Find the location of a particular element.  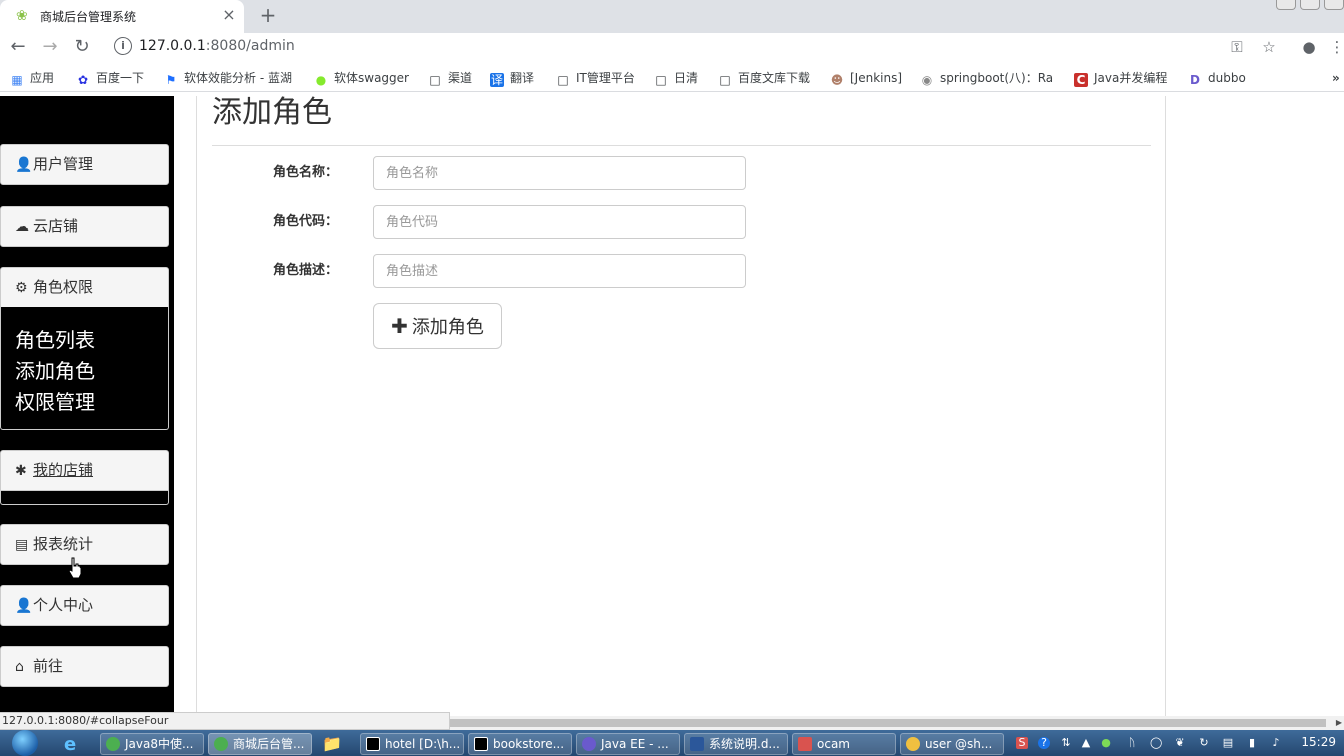

browser-tab-active: ❀ 商城后台管理系统 × is located at coordinates (122, 16).